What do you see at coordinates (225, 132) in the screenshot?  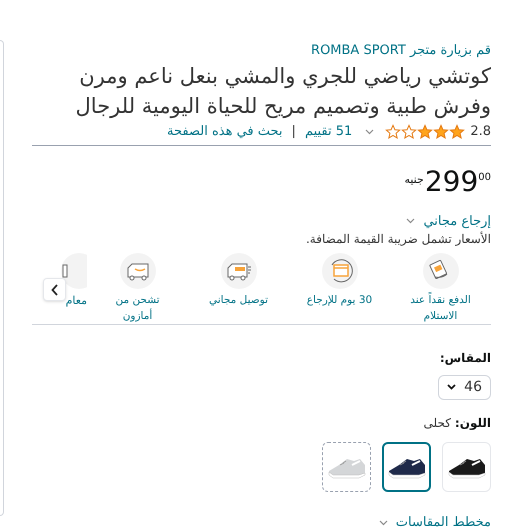 I see `search-page-link: بحث في هذه الصفحة` at bounding box center [225, 132].